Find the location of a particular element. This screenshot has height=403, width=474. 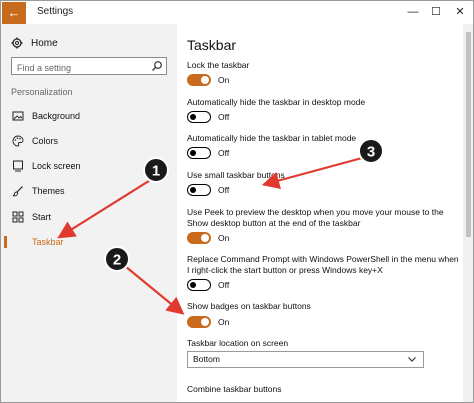

sidebar-item-label: Start is located at coordinates (42, 217).